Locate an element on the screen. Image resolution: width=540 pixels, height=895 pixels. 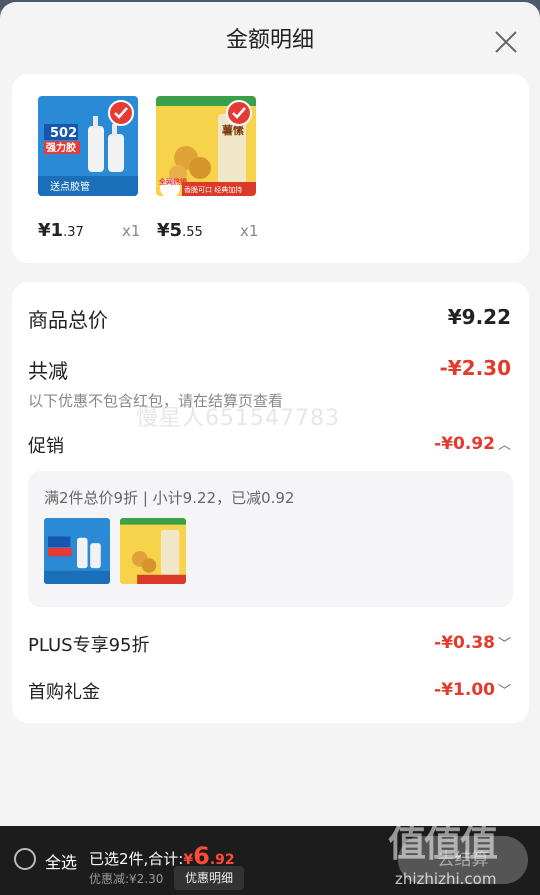
promo-thumb-glue is located at coordinates (77, 551).